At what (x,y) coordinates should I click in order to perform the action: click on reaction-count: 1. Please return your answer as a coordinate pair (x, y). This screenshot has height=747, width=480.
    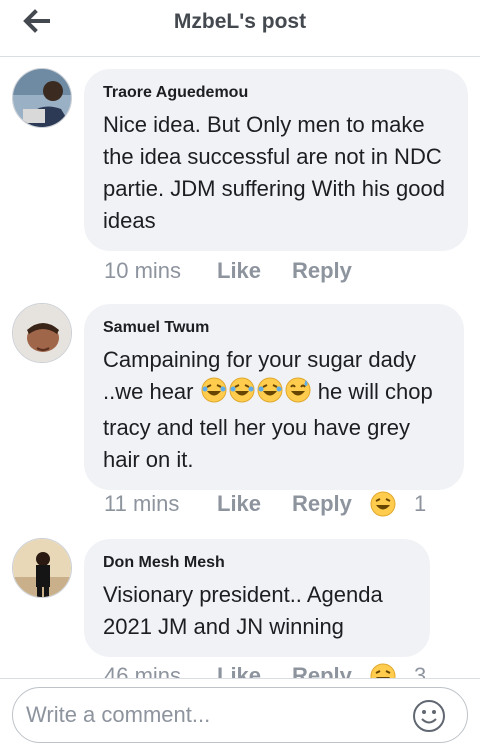
    Looking at the image, I should click on (420, 504).